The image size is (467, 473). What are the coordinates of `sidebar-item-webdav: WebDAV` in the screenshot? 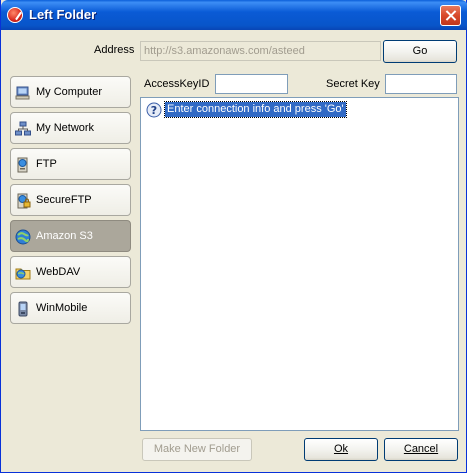 It's located at (70, 272).